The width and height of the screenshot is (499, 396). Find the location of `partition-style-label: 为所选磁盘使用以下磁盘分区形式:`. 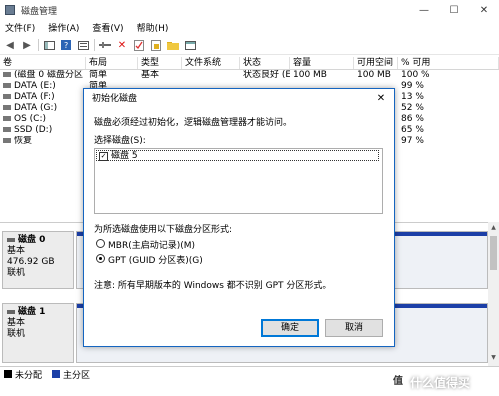

partition-style-label: 为所选磁盘使用以下磁盘分区形式: is located at coordinates (163, 230).